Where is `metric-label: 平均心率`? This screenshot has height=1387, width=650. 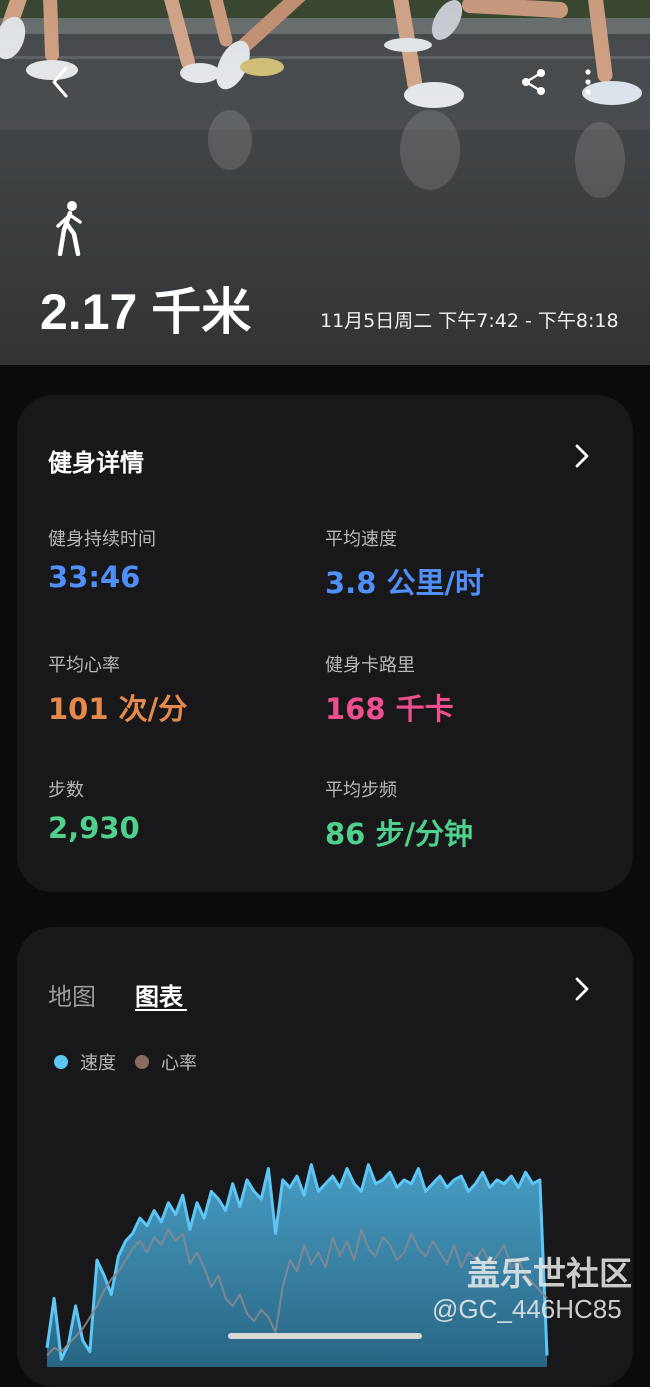
metric-label: 平均心率 is located at coordinates (84, 665).